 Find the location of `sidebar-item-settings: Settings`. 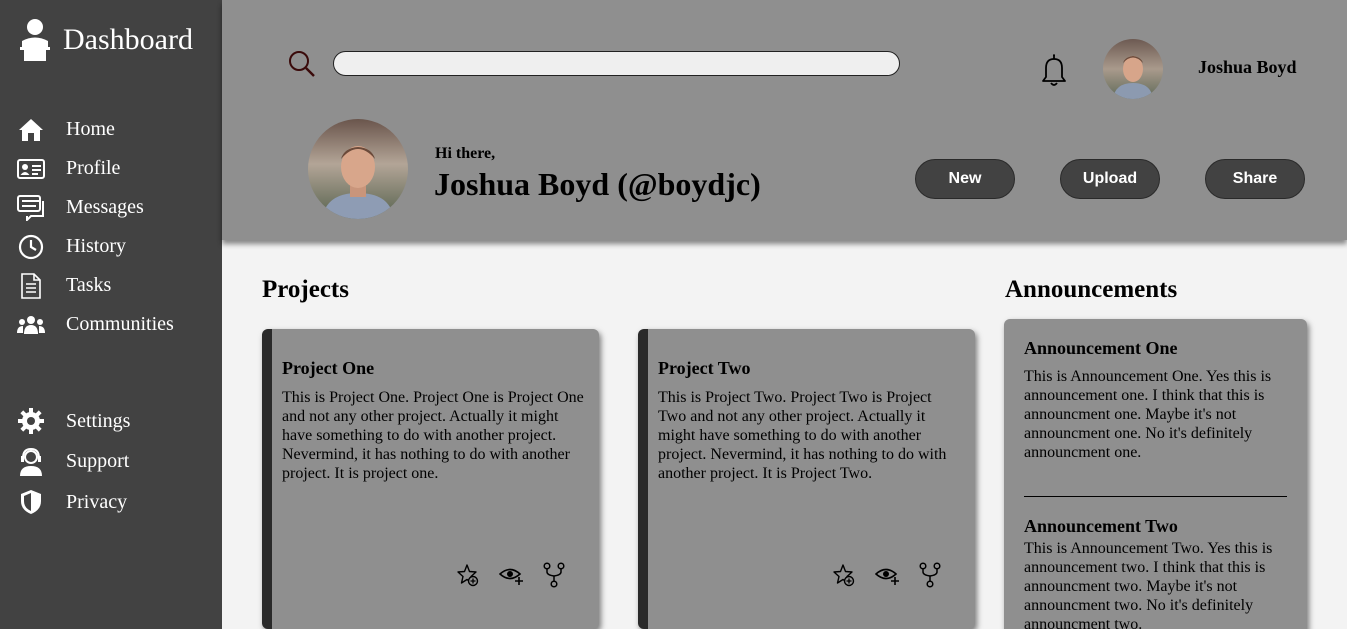

sidebar-item-settings: Settings is located at coordinates (111, 421).